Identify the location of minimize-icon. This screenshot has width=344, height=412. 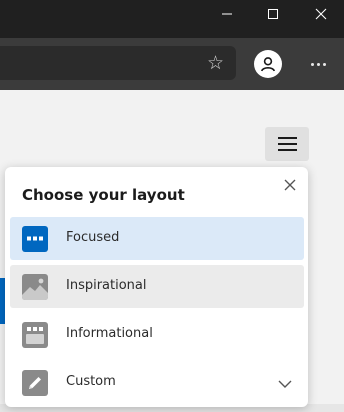
(227, 14).